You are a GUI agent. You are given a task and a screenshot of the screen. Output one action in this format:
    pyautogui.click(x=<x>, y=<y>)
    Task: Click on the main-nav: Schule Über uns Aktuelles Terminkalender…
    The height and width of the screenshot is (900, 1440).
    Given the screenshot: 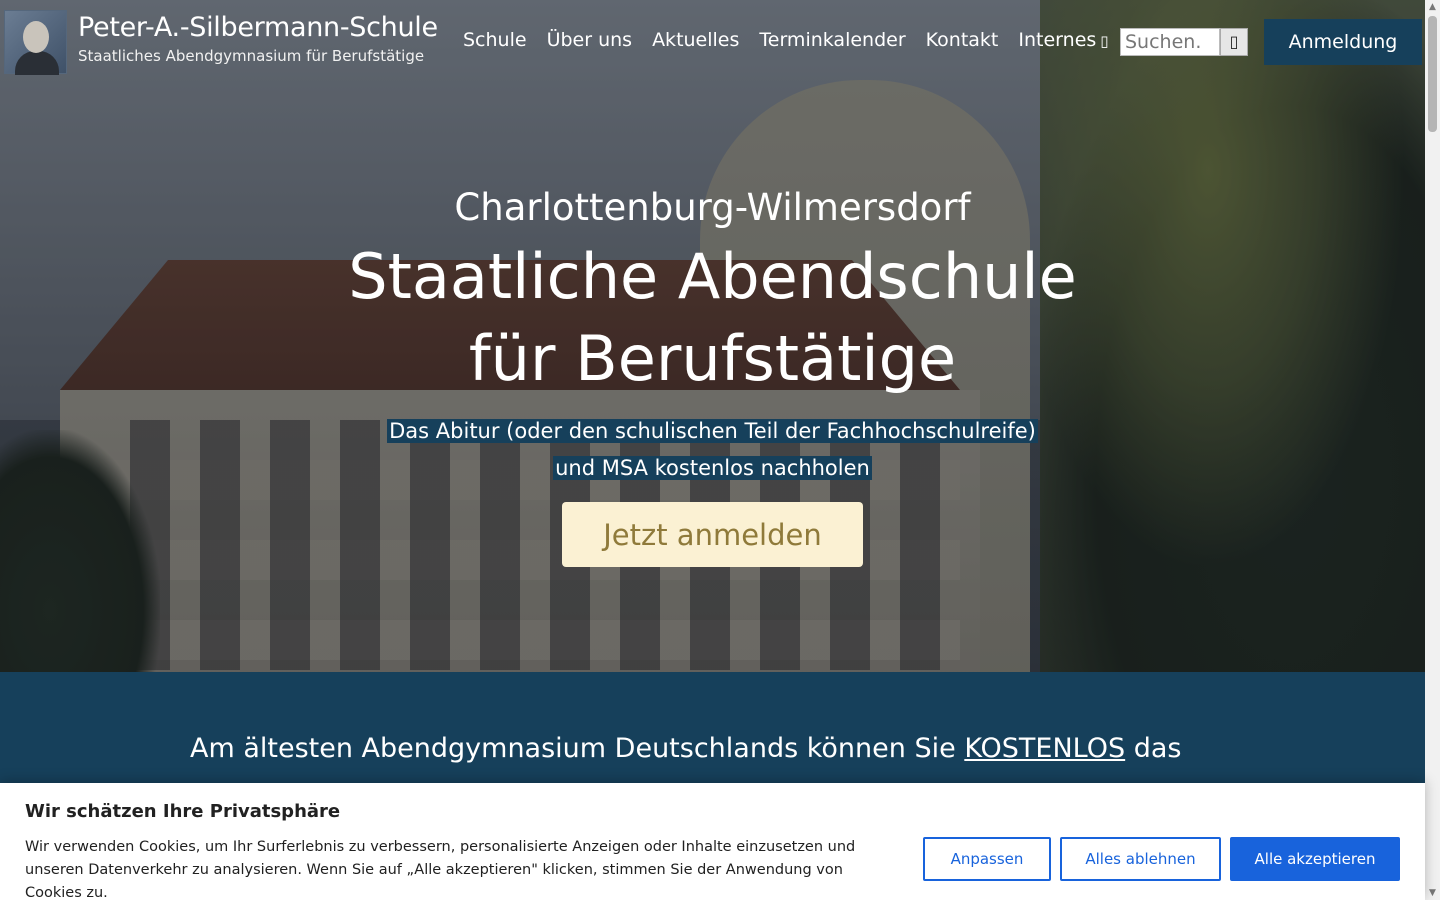 What is the action you would take?
    pyautogui.click(x=796, y=40)
    